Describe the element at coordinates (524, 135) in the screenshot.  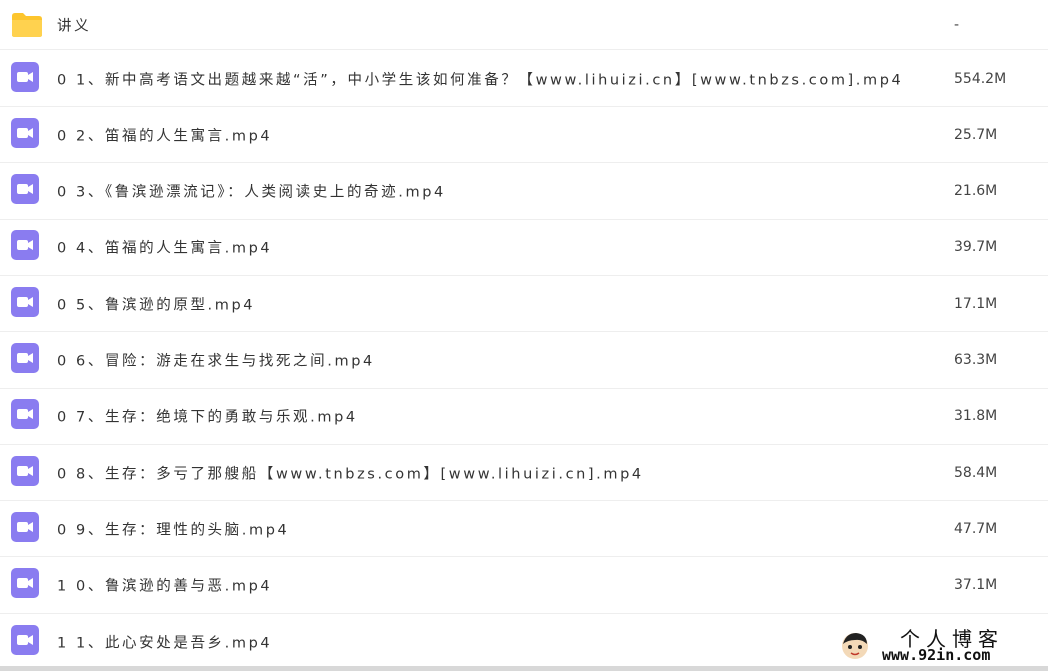
I see `list-item-video-file: 0 2、笛福的人生寓言.mp4 25.7M` at that location.